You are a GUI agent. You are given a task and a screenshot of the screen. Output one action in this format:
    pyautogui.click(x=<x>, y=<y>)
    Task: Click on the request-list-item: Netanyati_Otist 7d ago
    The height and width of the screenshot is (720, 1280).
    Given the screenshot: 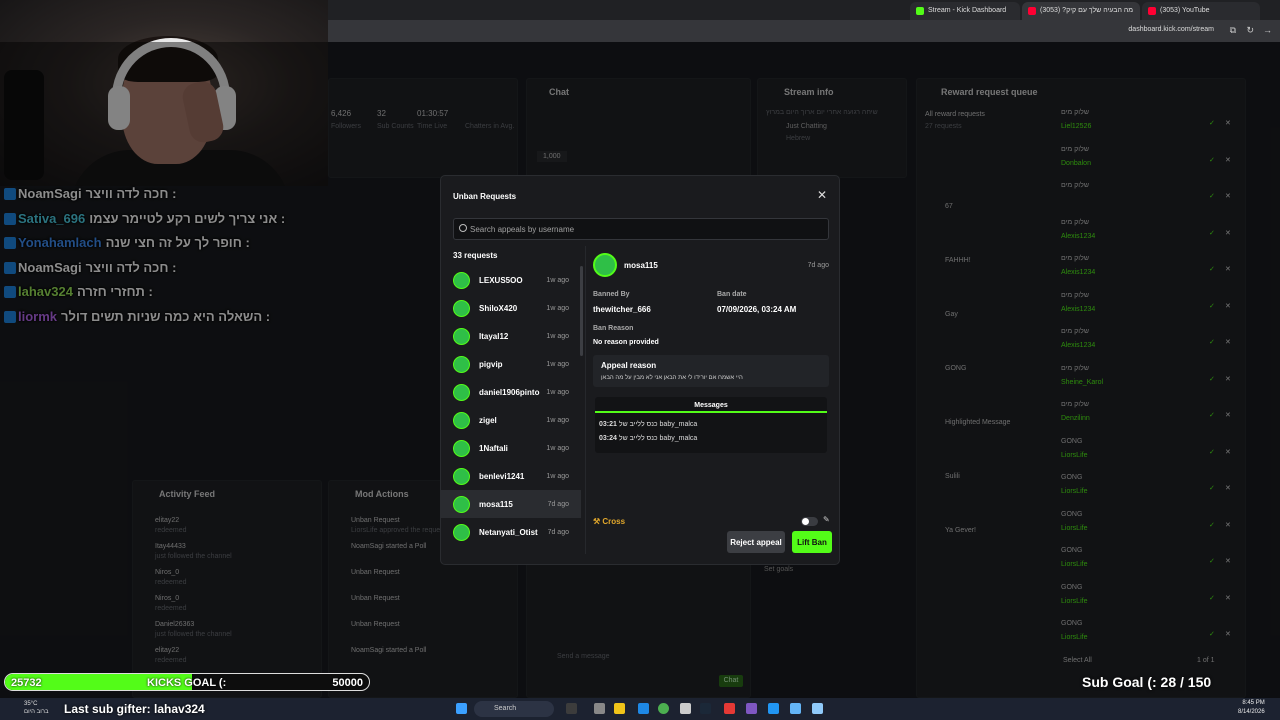 What is the action you would take?
    pyautogui.click(x=511, y=532)
    